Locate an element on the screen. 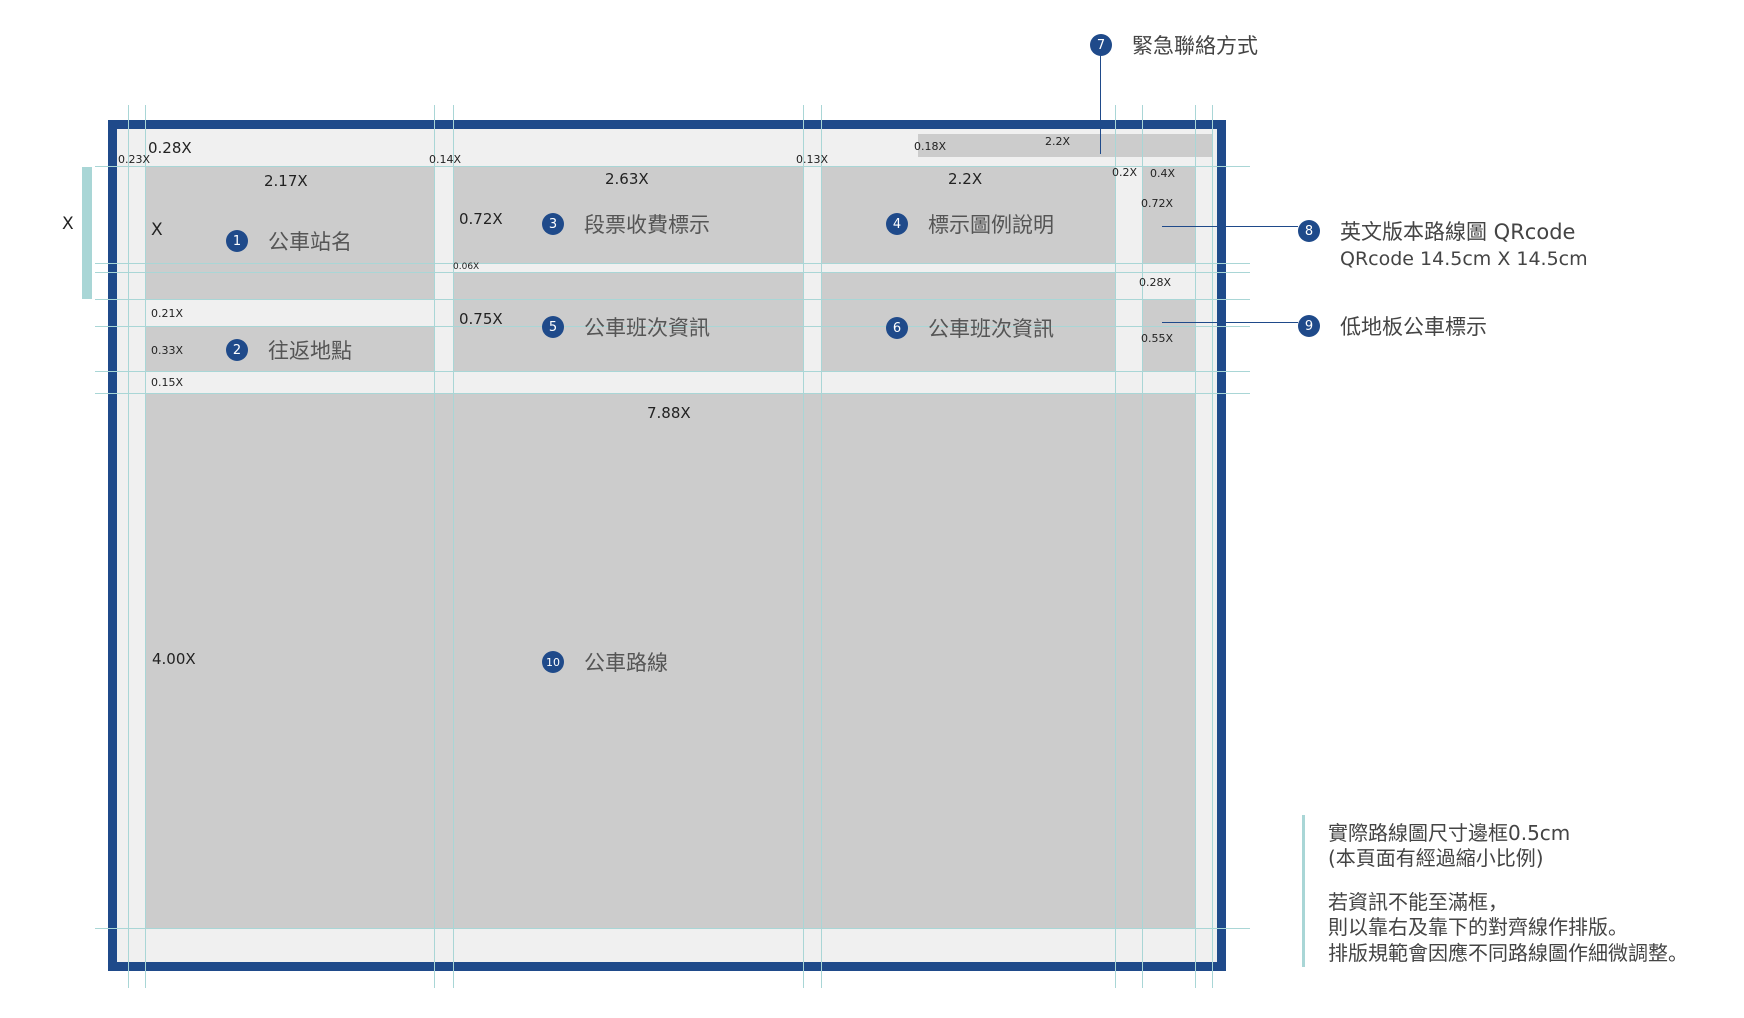 Image resolution: width=1744 pixels, height=1018 pixels. dim-schedule-height: 0.75X is located at coordinates (481, 319).